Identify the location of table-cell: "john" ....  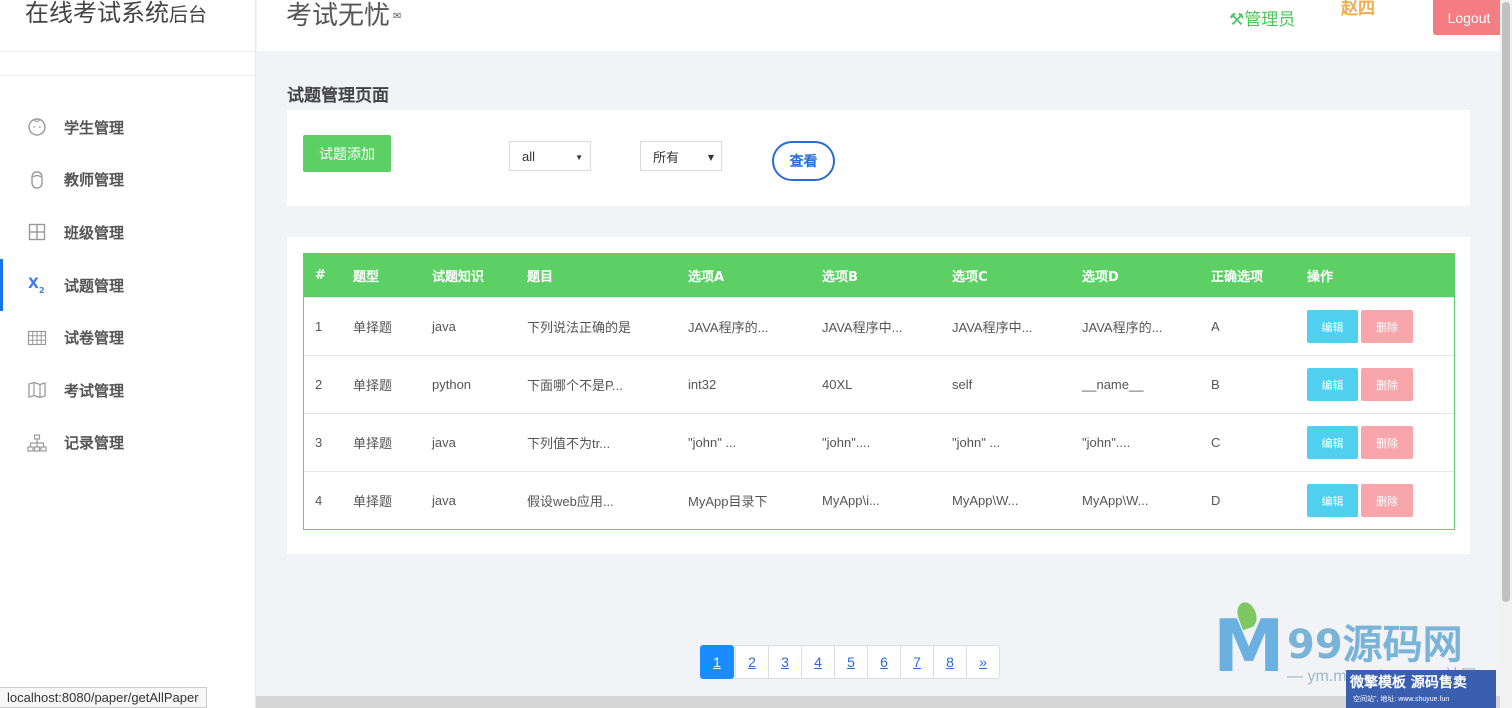
(712, 442).